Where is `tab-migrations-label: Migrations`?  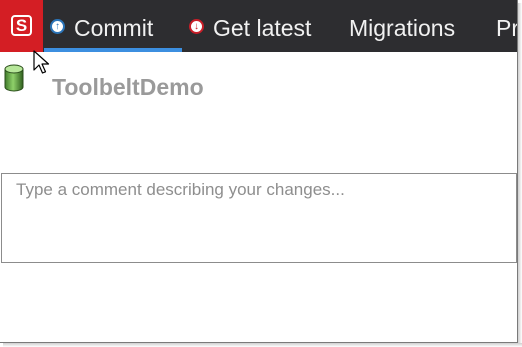 tab-migrations-label: Migrations is located at coordinates (402, 28).